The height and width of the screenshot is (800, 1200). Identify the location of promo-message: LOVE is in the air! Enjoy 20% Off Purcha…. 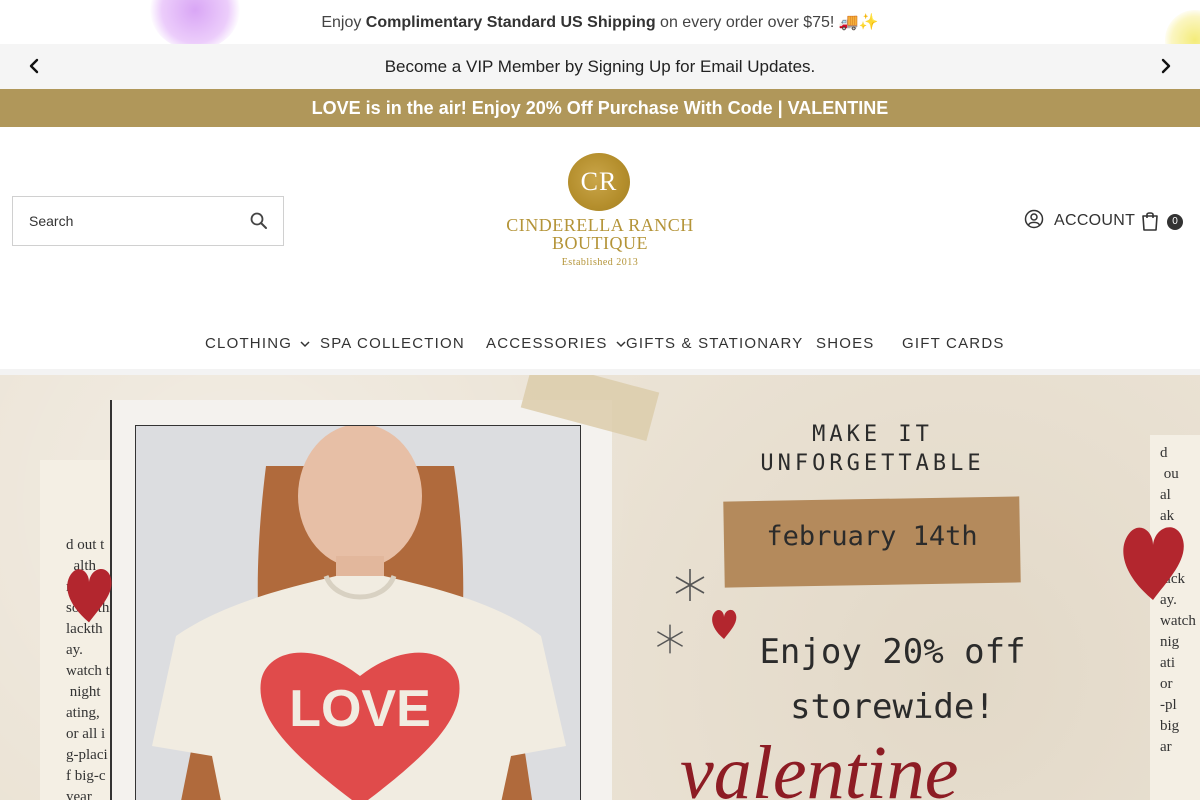
(600, 108).